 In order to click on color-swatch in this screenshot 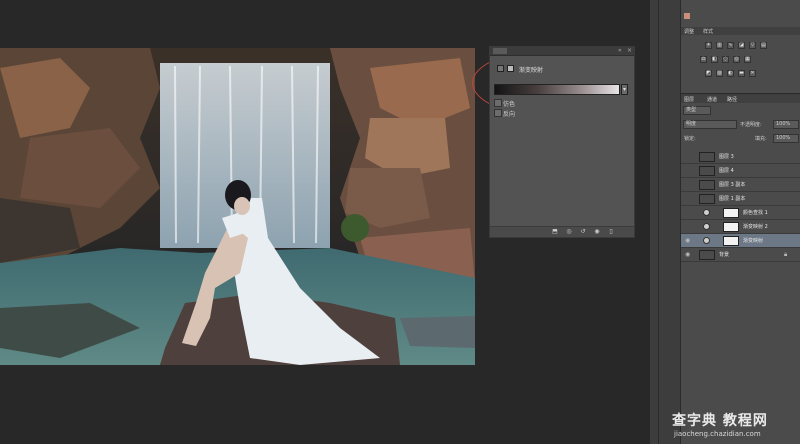, I will do `click(687, 16)`.